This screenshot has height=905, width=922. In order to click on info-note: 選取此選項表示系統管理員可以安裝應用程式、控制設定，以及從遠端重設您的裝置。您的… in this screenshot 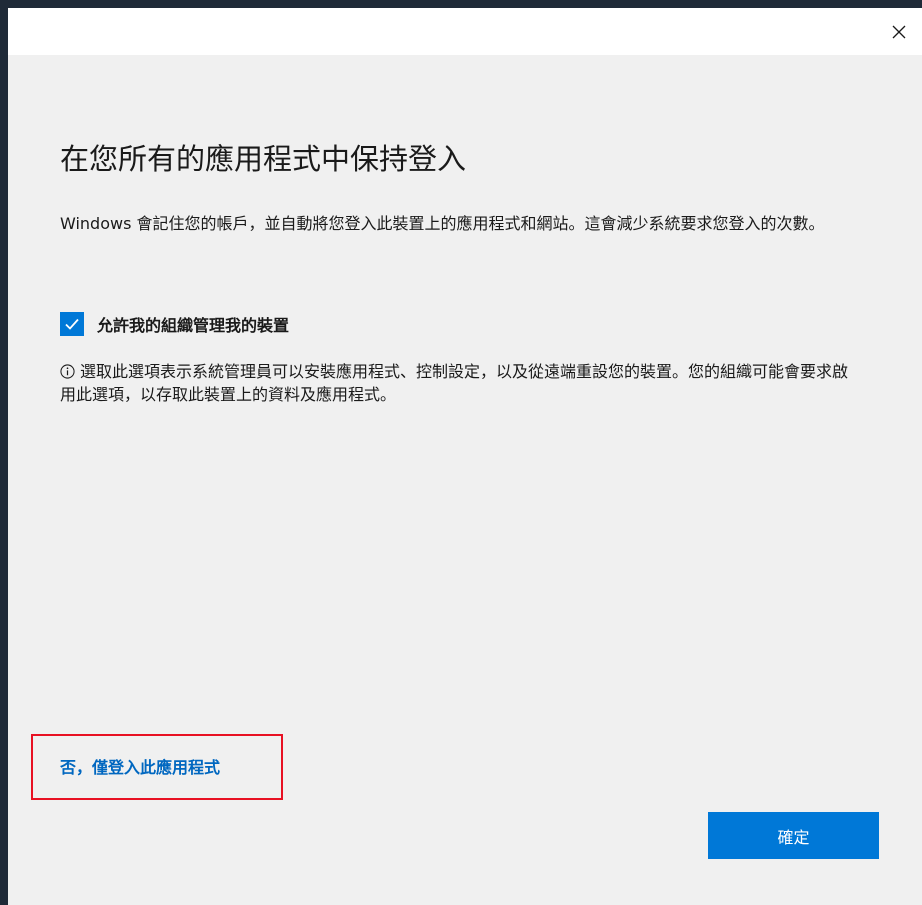, I will do `click(460, 383)`.